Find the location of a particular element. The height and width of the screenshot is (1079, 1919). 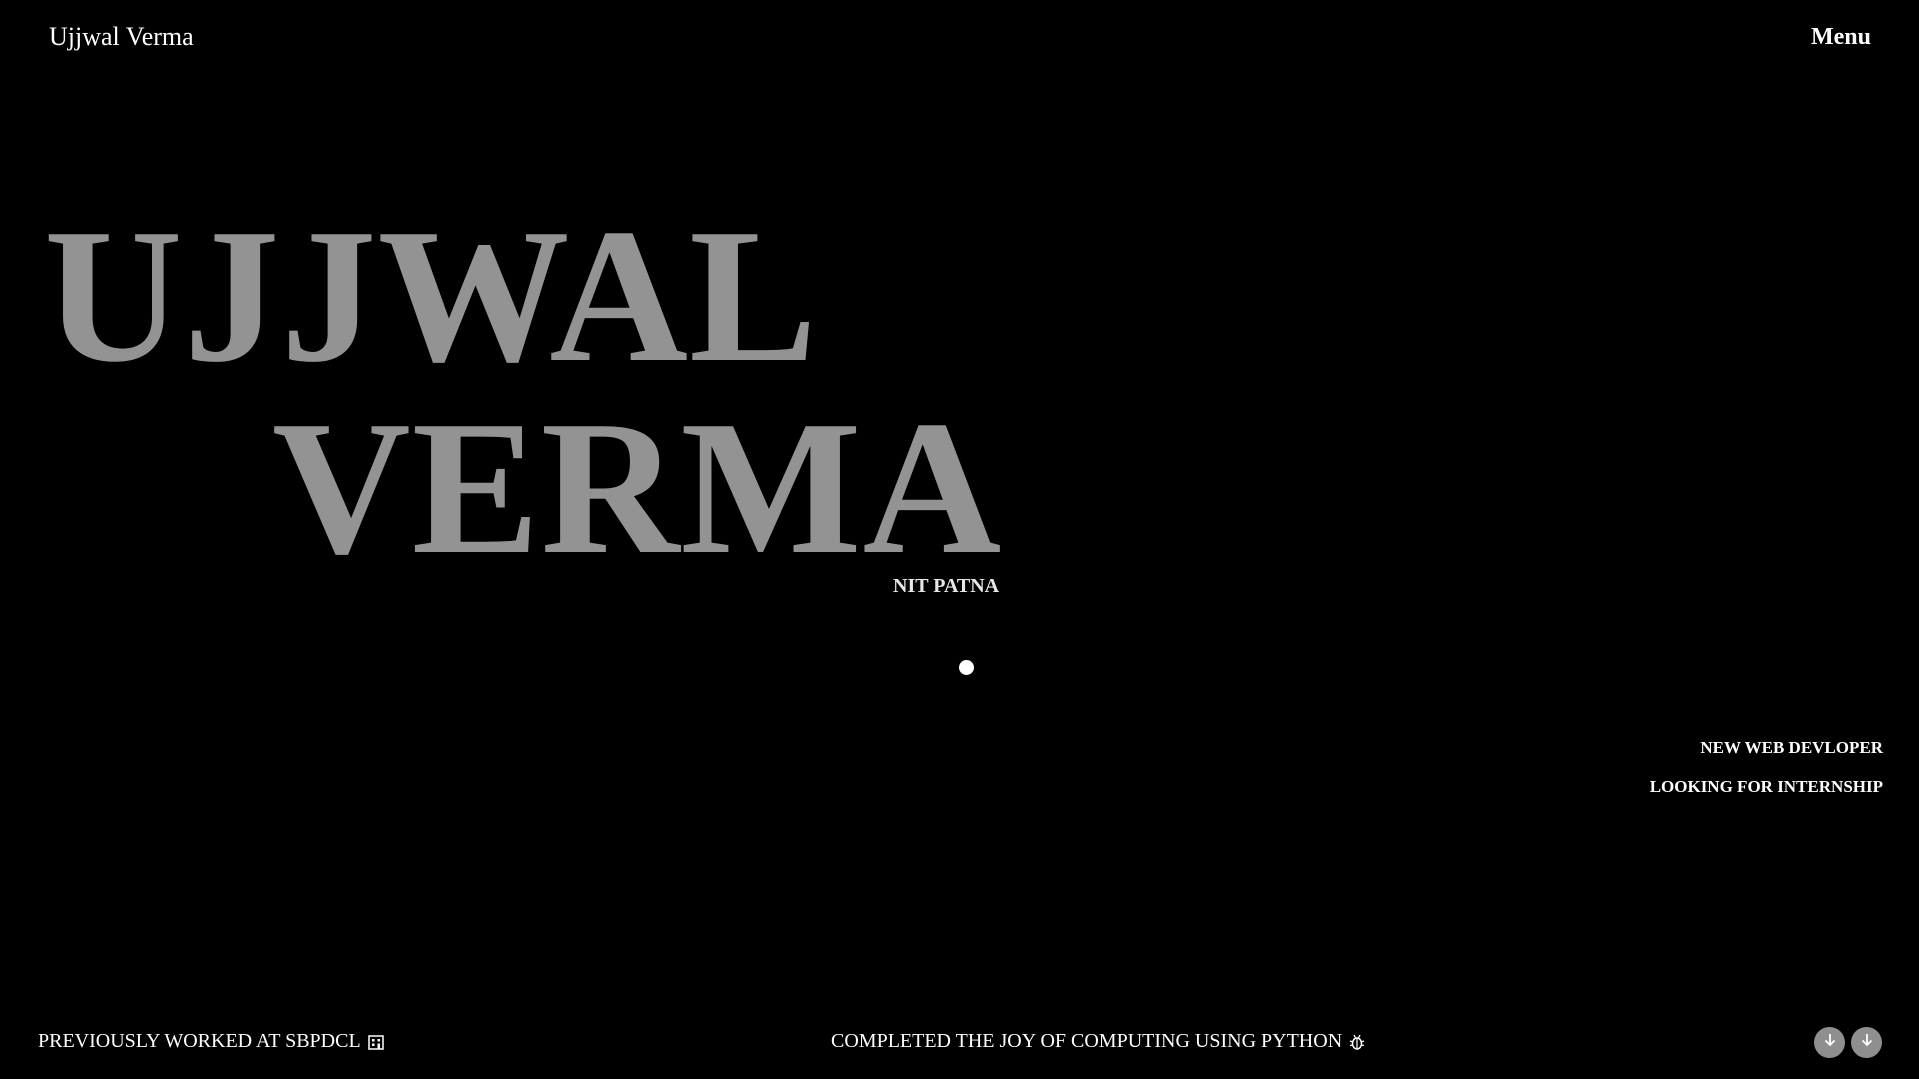

building-icon is located at coordinates (376, 1042).